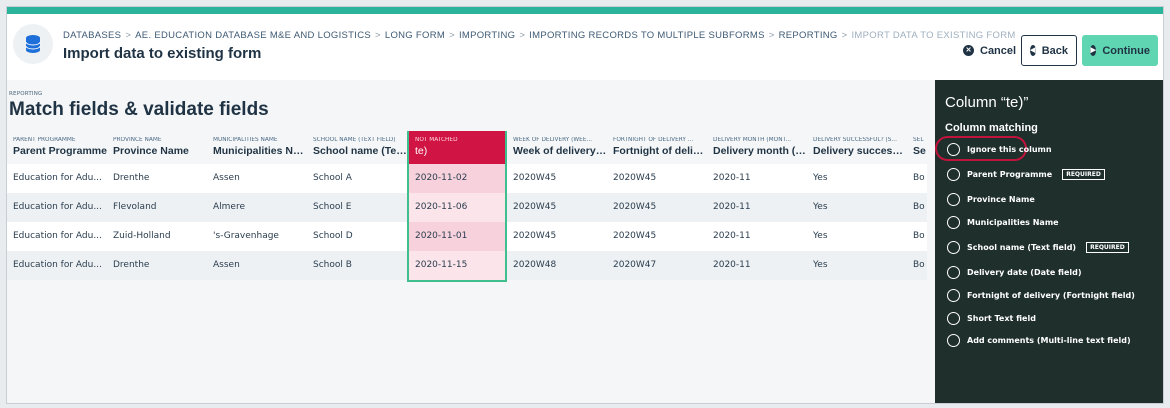 The width and height of the screenshot is (1170, 408). Describe the element at coordinates (253, 35) in the screenshot. I see `breadcrumb-item-database: AE. EDUCATION DATABASE M&E AND LOGISTICS` at that location.